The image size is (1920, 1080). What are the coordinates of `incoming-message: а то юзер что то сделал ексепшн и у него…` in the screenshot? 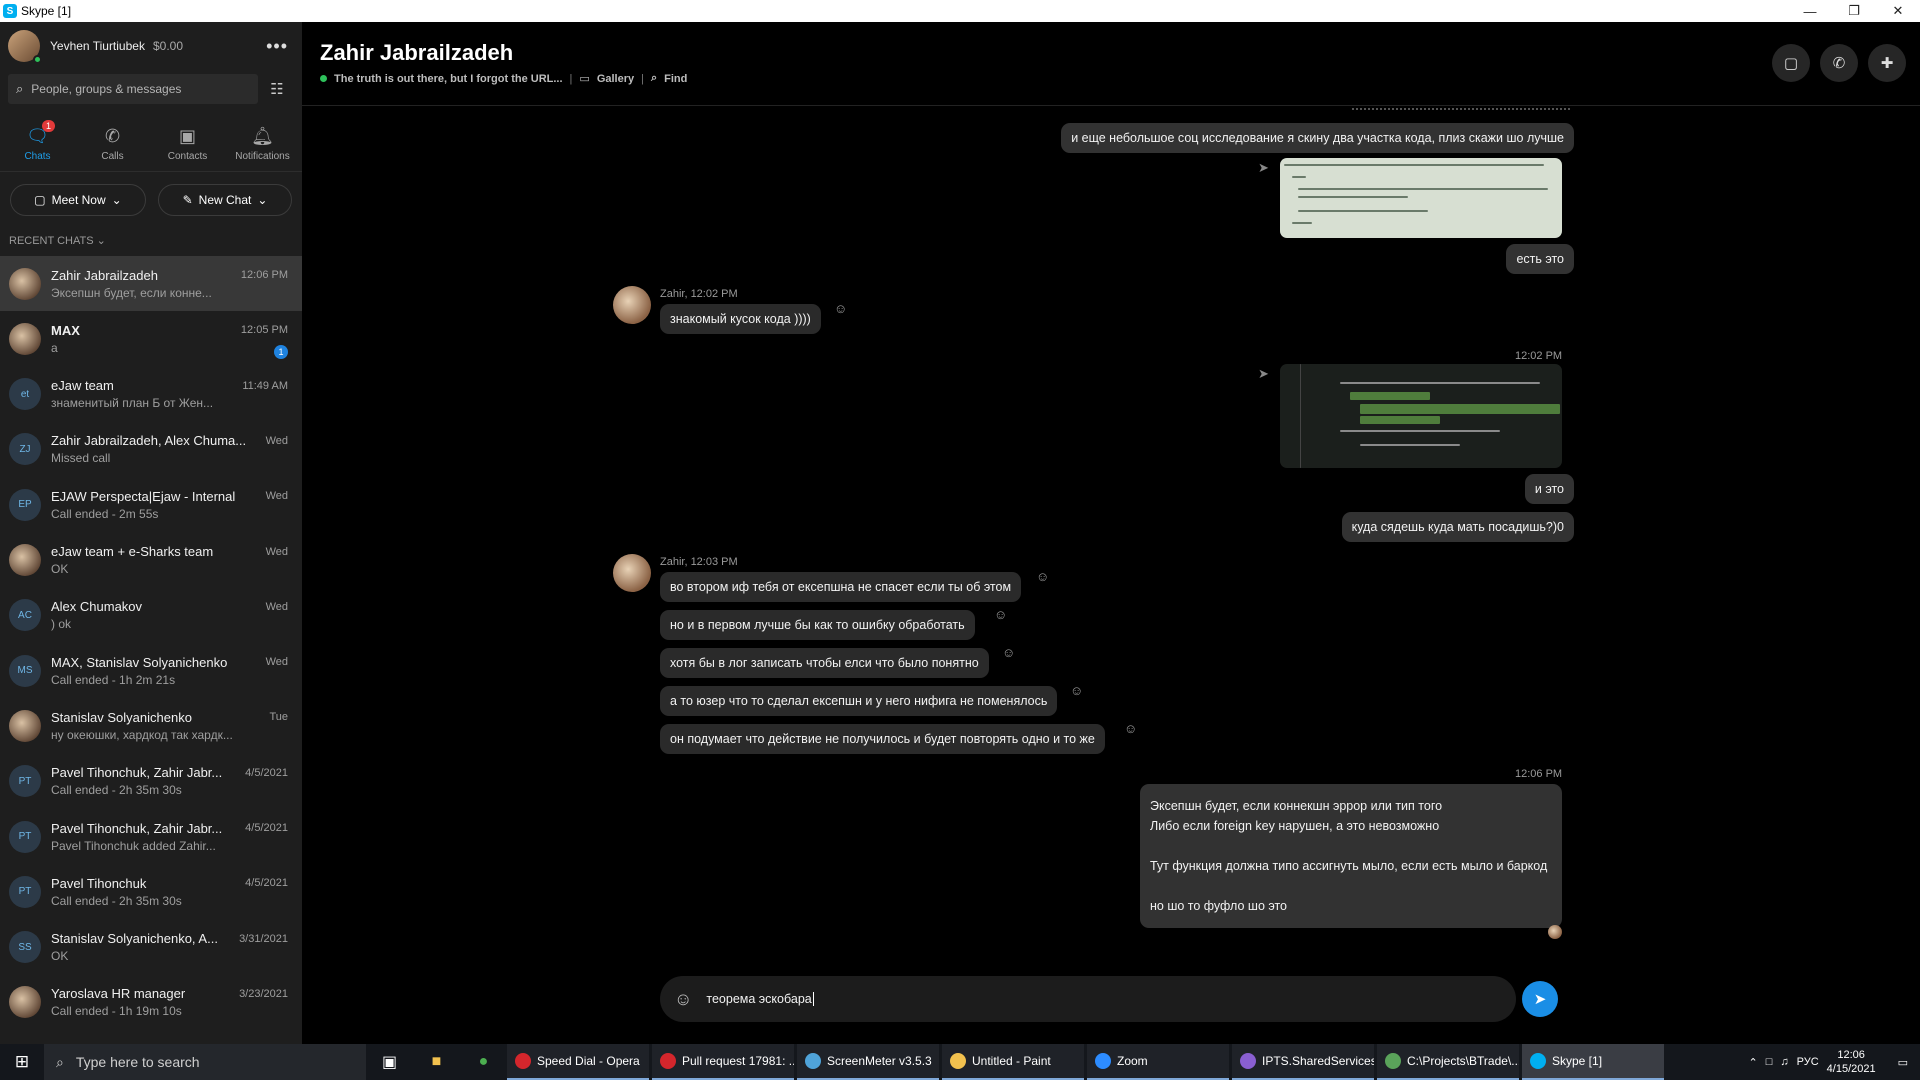 It's located at (859, 701).